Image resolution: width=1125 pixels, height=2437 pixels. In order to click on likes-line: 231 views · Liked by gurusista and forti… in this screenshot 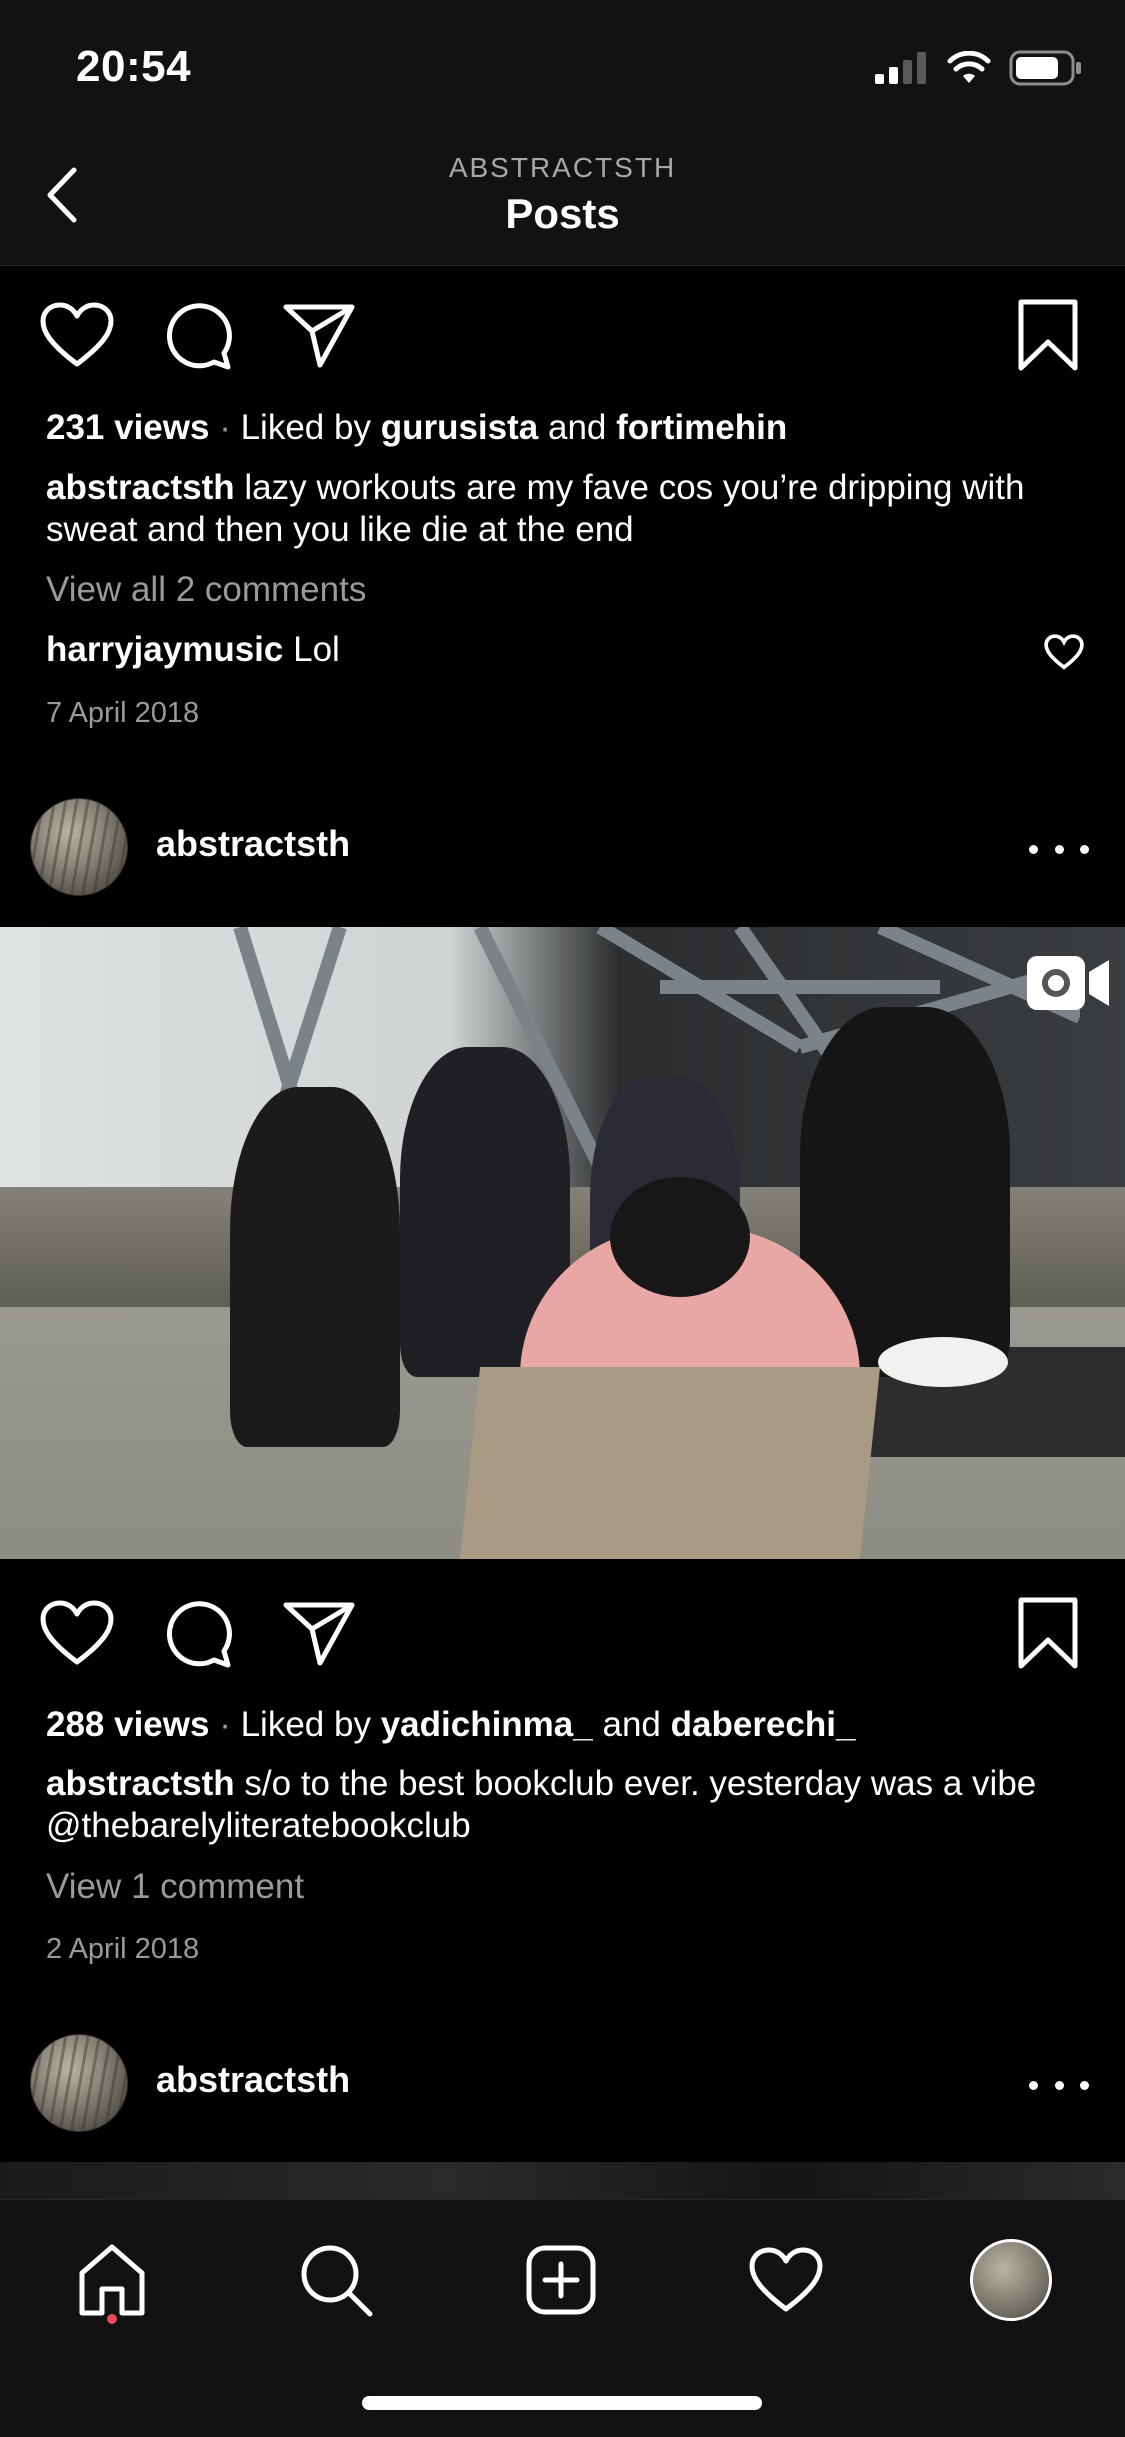, I will do `click(566, 428)`.